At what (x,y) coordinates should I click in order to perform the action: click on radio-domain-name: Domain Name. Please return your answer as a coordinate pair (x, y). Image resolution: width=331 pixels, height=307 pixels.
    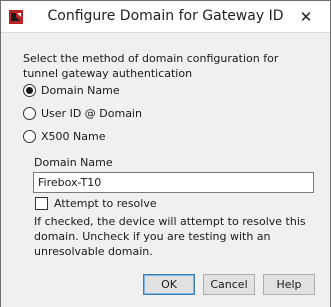
    Looking at the image, I should click on (71, 90).